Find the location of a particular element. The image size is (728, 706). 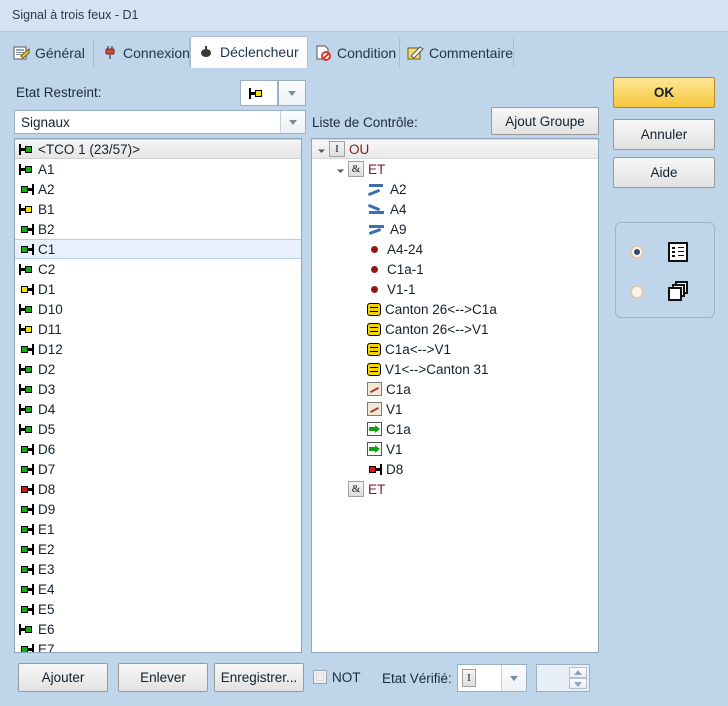

not-checkbox is located at coordinates (320, 677).